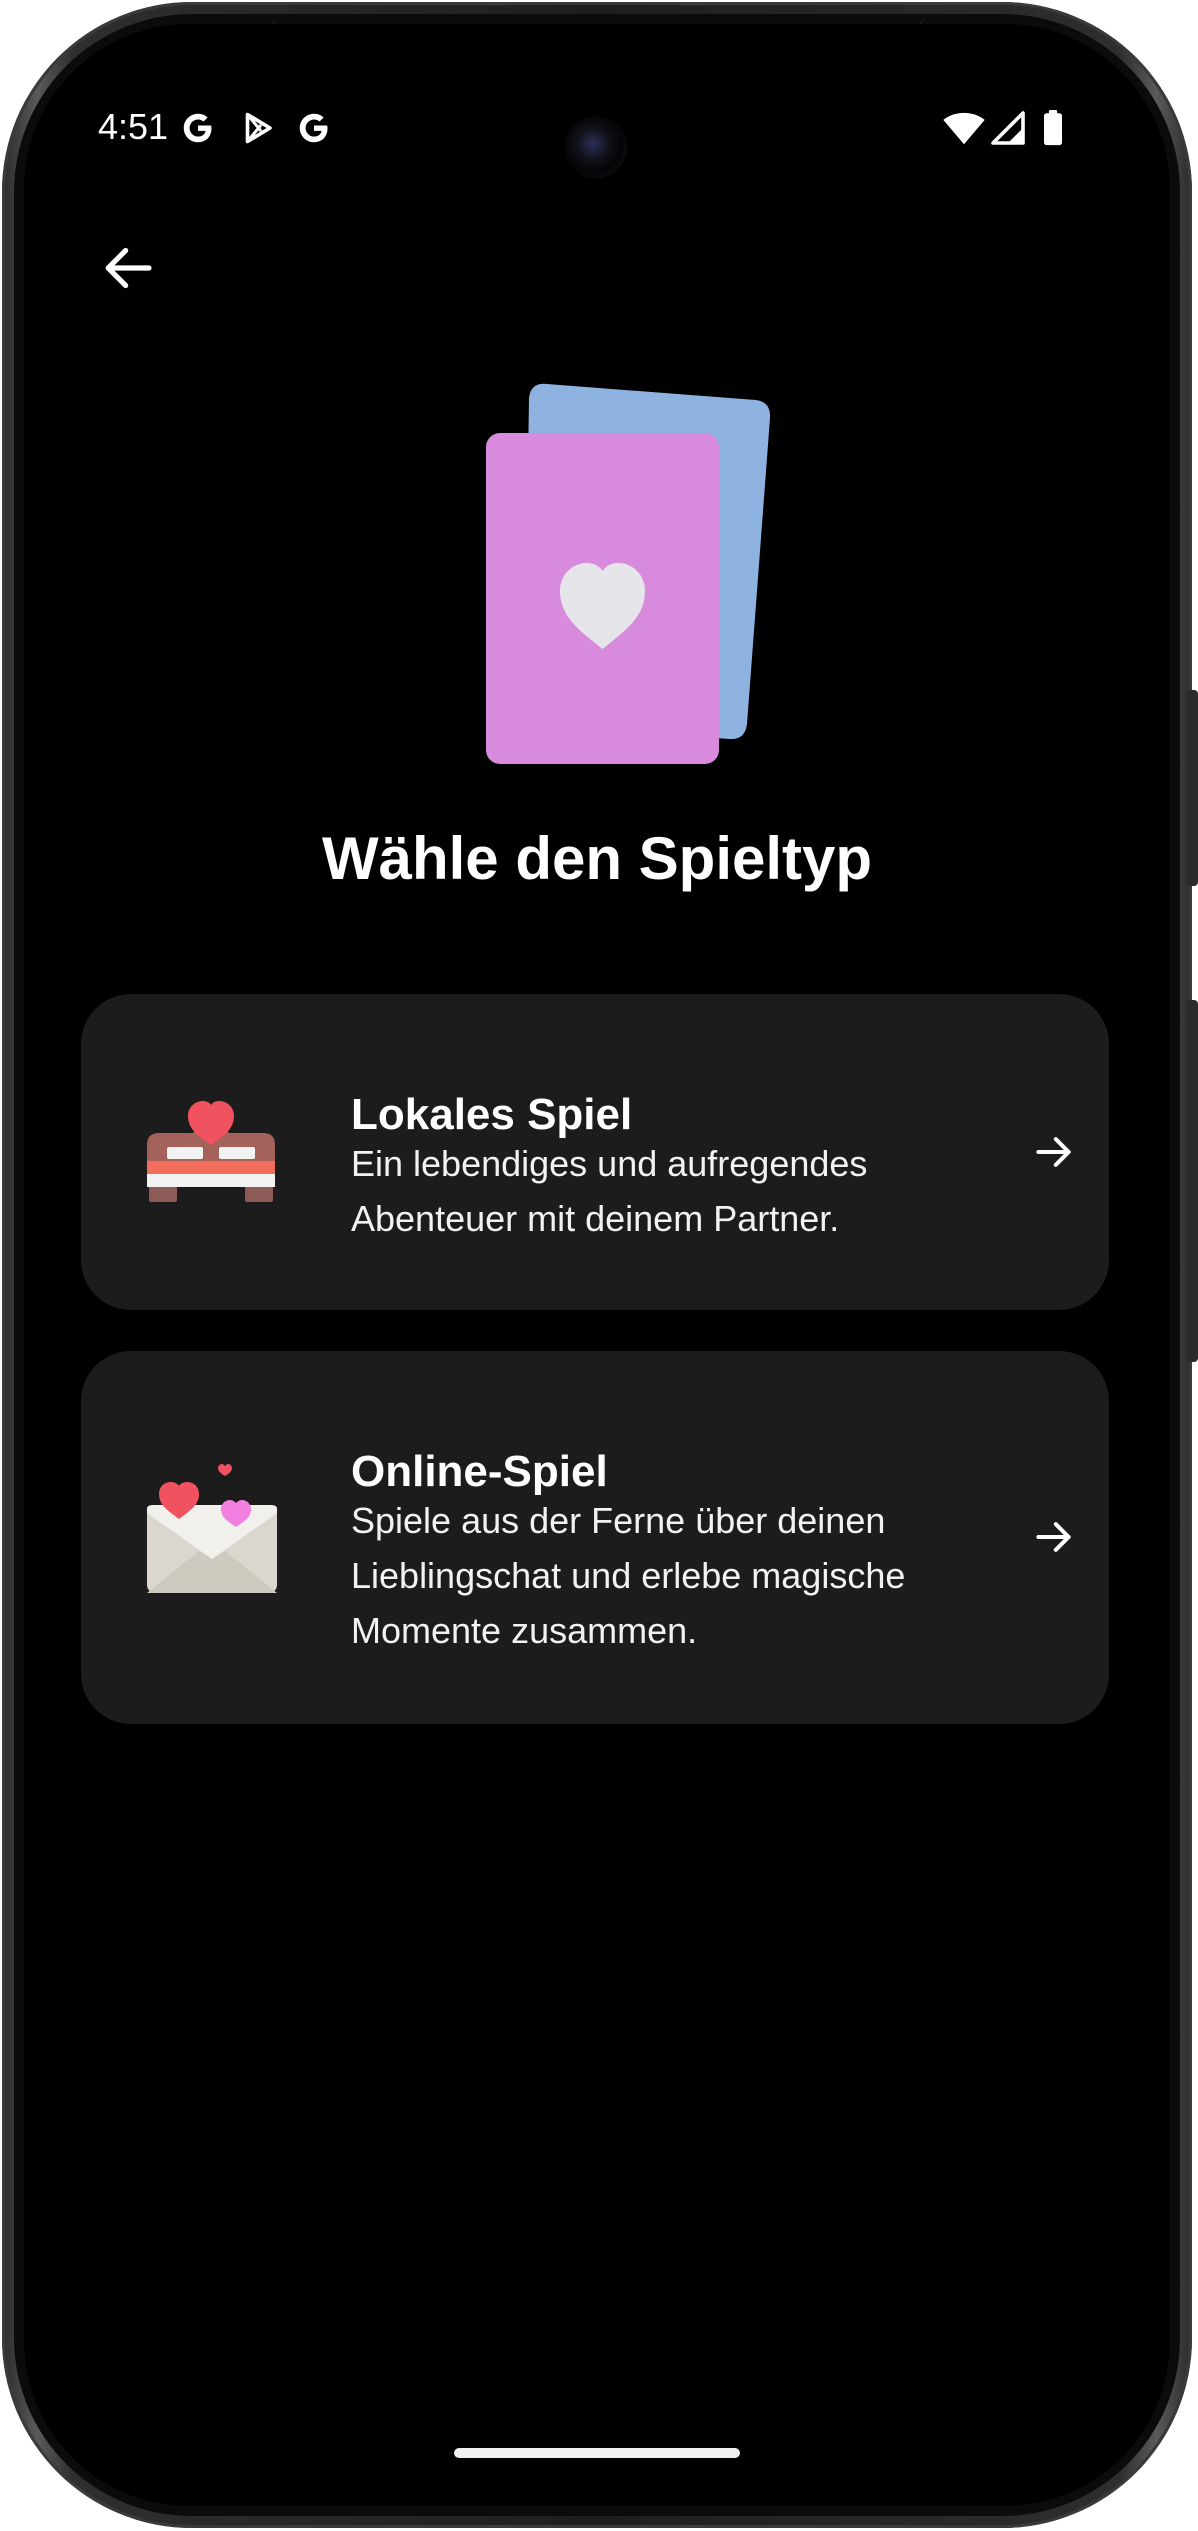 Image resolution: width=1198 pixels, height=2531 pixels. What do you see at coordinates (211, 1151) in the screenshot?
I see `bed-with-heart-icon` at bounding box center [211, 1151].